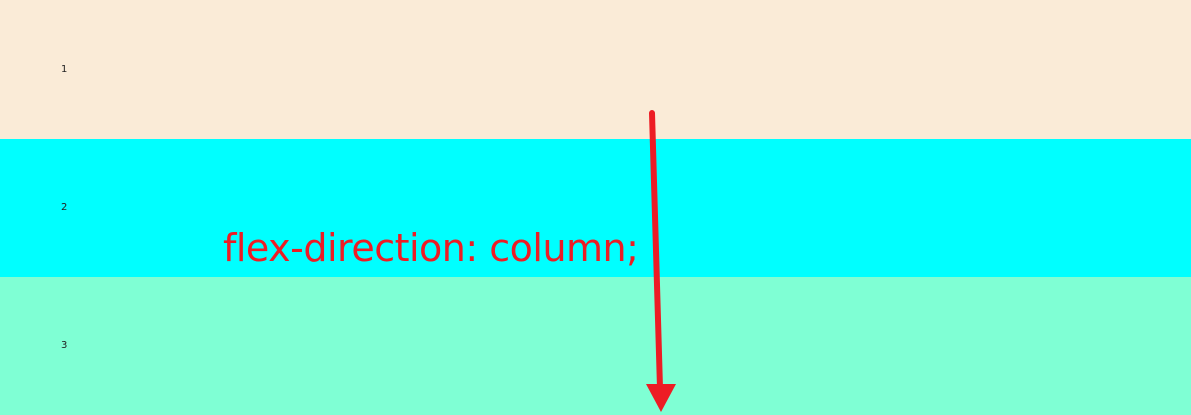 The width and height of the screenshot is (1191, 415). Describe the element at coordinates (431, 248) in the screenshot. I see `annotation-label: flex-direction: column;` at that location.